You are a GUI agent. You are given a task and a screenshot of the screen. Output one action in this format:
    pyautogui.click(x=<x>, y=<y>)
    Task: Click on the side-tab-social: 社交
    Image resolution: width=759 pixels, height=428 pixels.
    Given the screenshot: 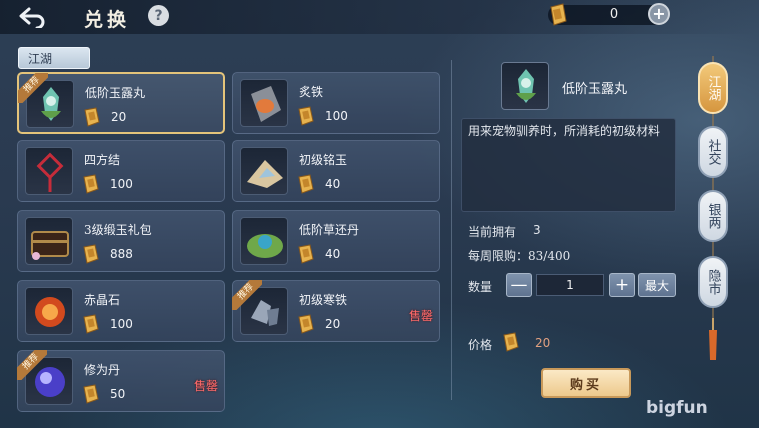 What is the action you would take?
    pyautogui.click(x=713, y=152)
    